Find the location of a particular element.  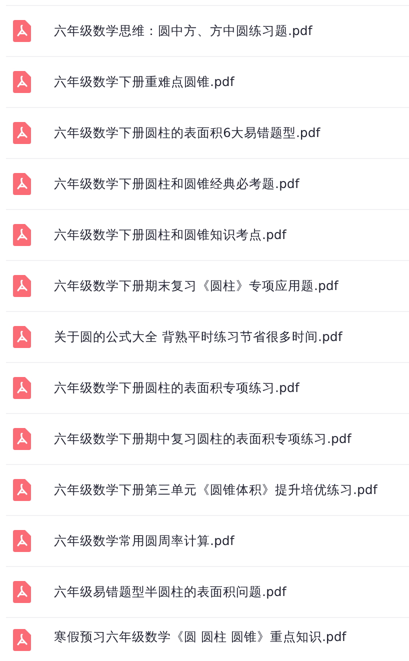

file-name: 六年级数学下册圆柱和圆锥经典必考题.pdf is located at coordinates (177, 184).